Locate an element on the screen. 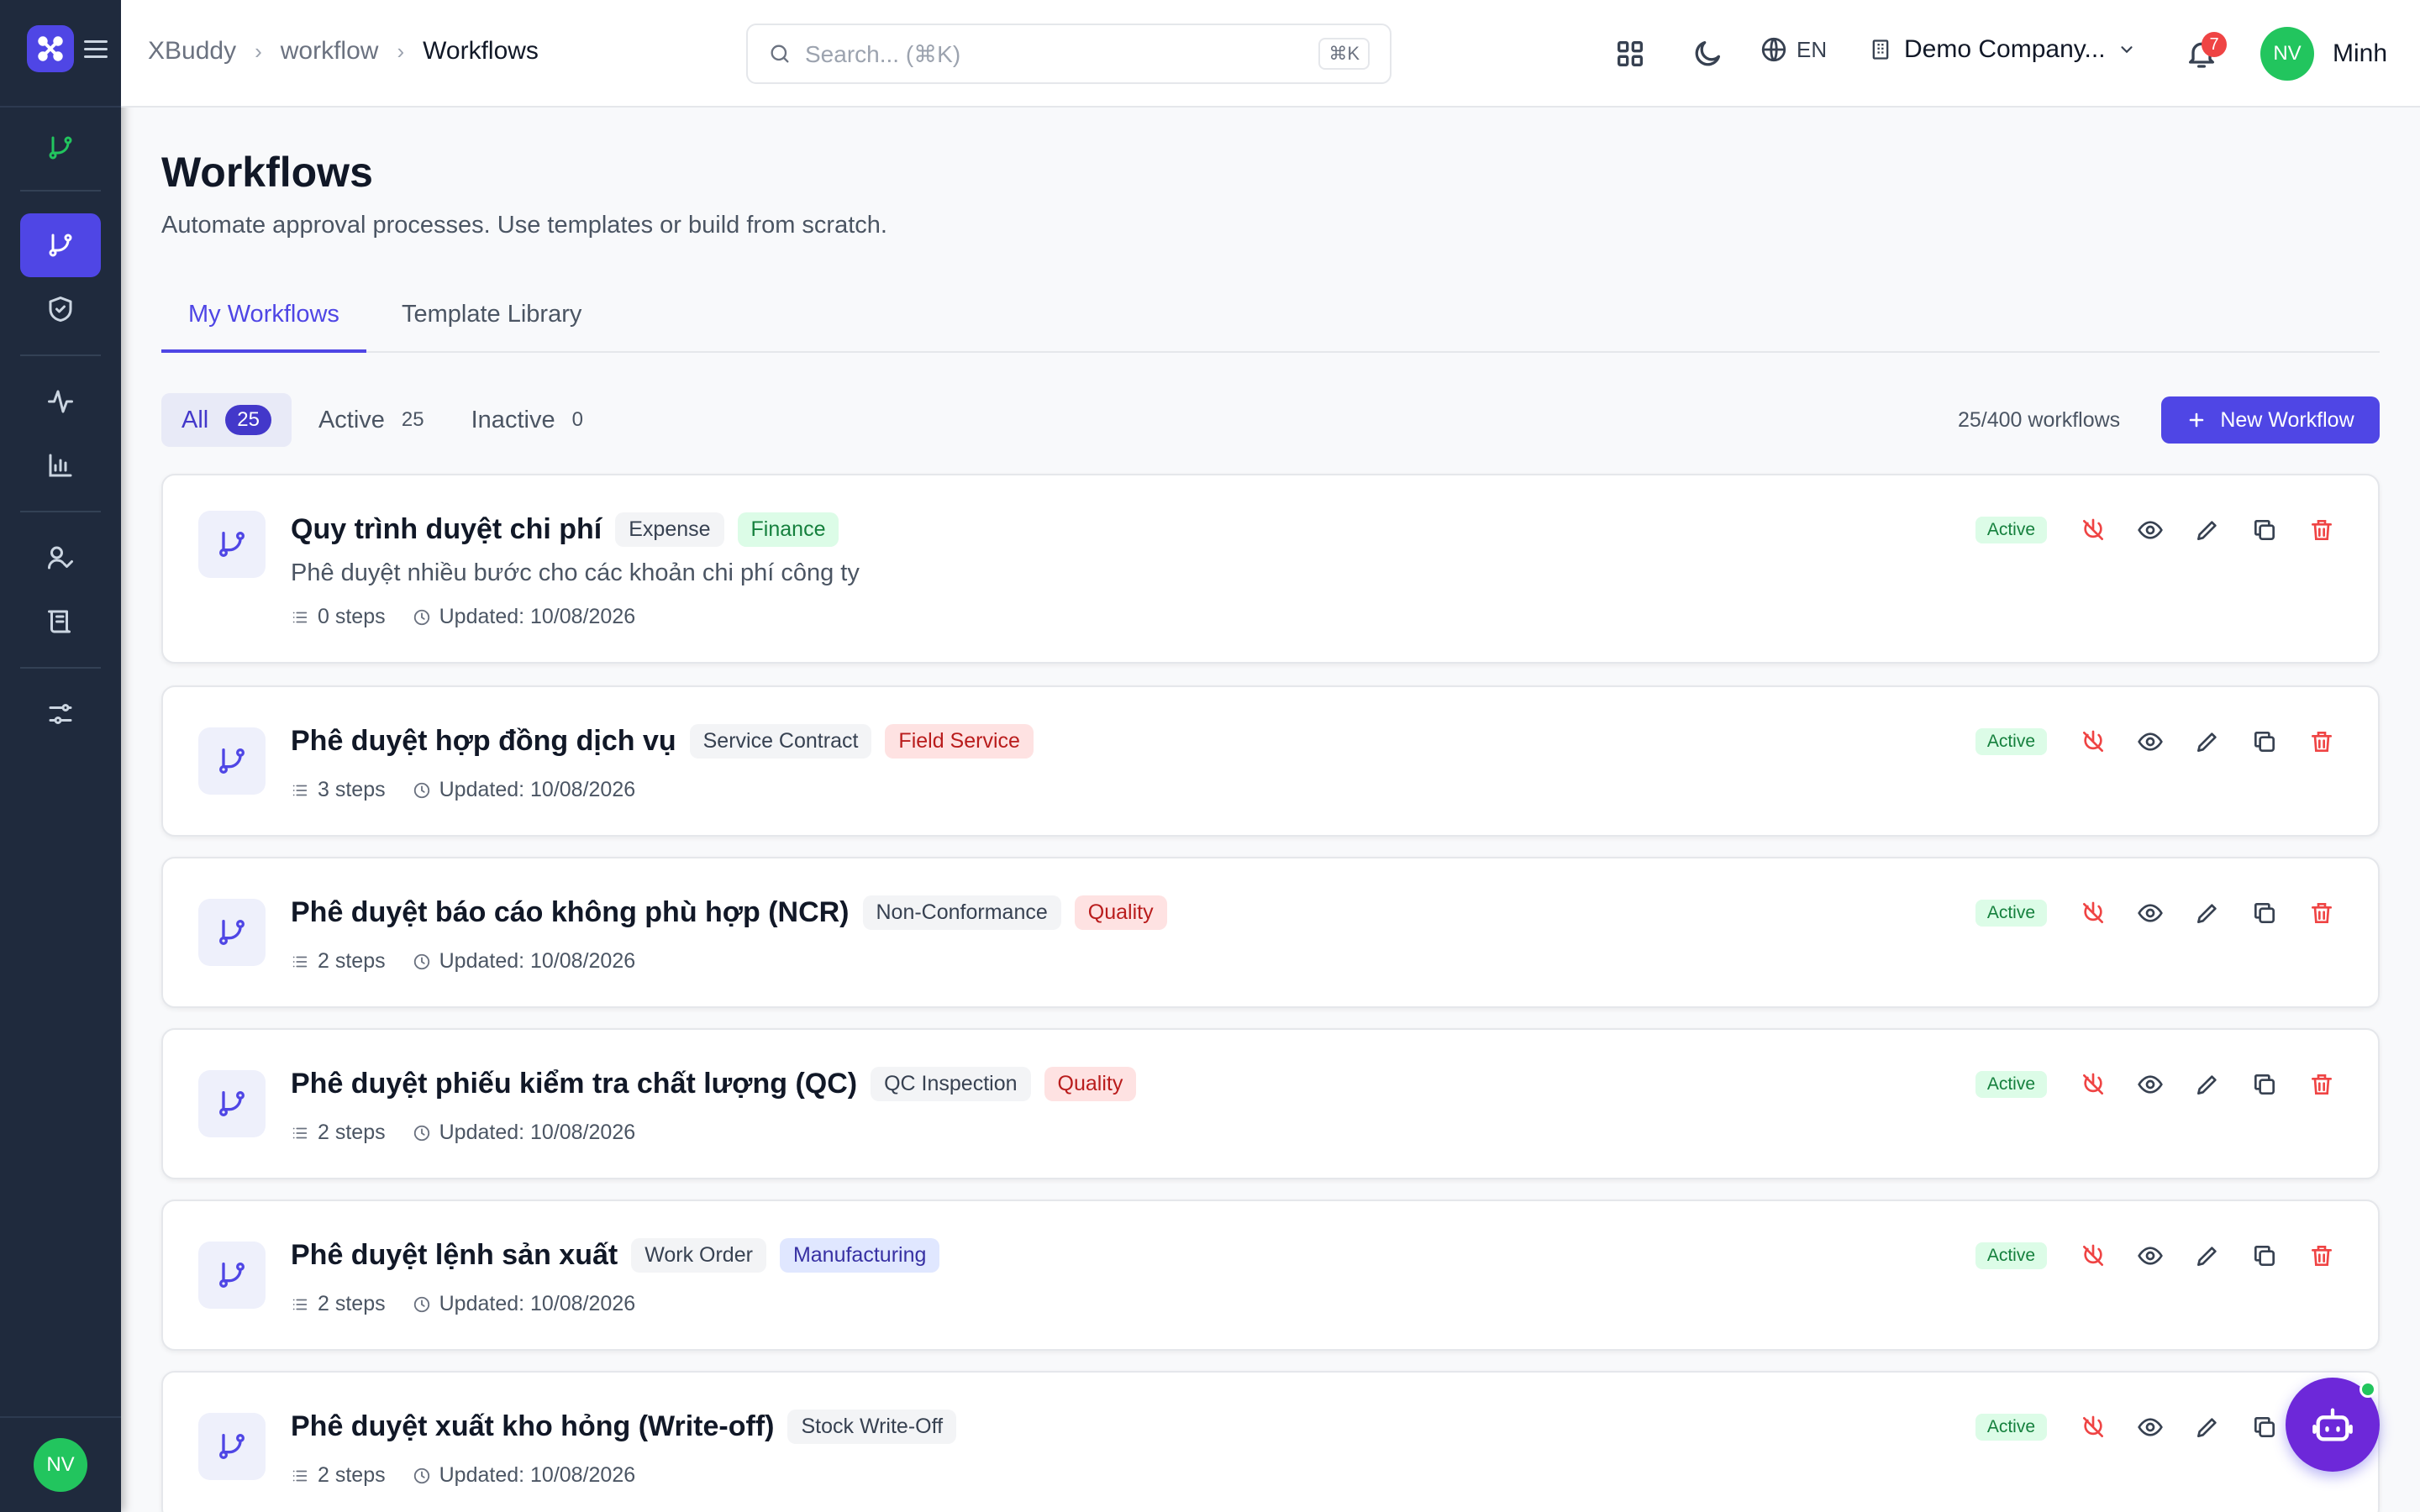  language-label: EN is located at coordinates (1812, 49).